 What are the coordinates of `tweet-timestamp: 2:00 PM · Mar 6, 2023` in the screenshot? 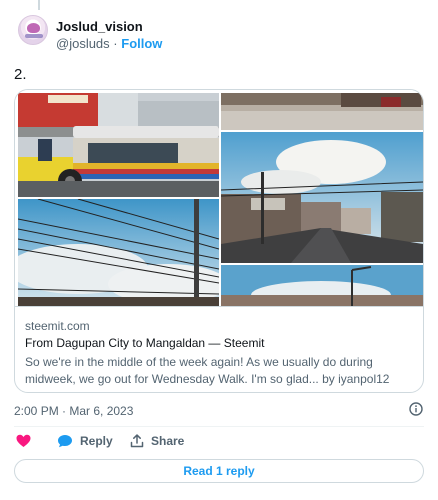 It's located at (73, 411).